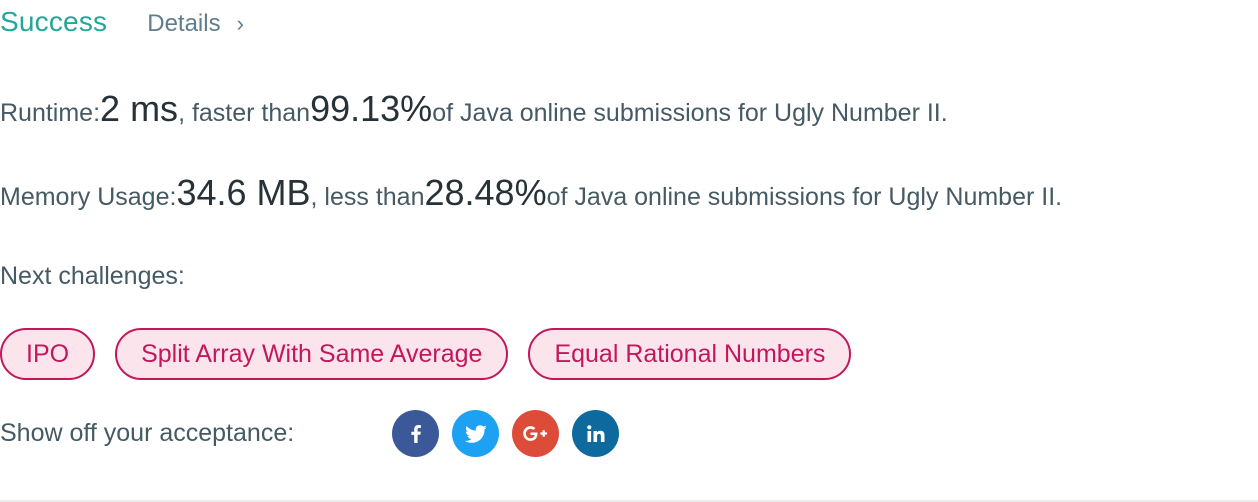 The image size is (1258, 502). I want to click on linkedin-share-button, so click(595, 433).